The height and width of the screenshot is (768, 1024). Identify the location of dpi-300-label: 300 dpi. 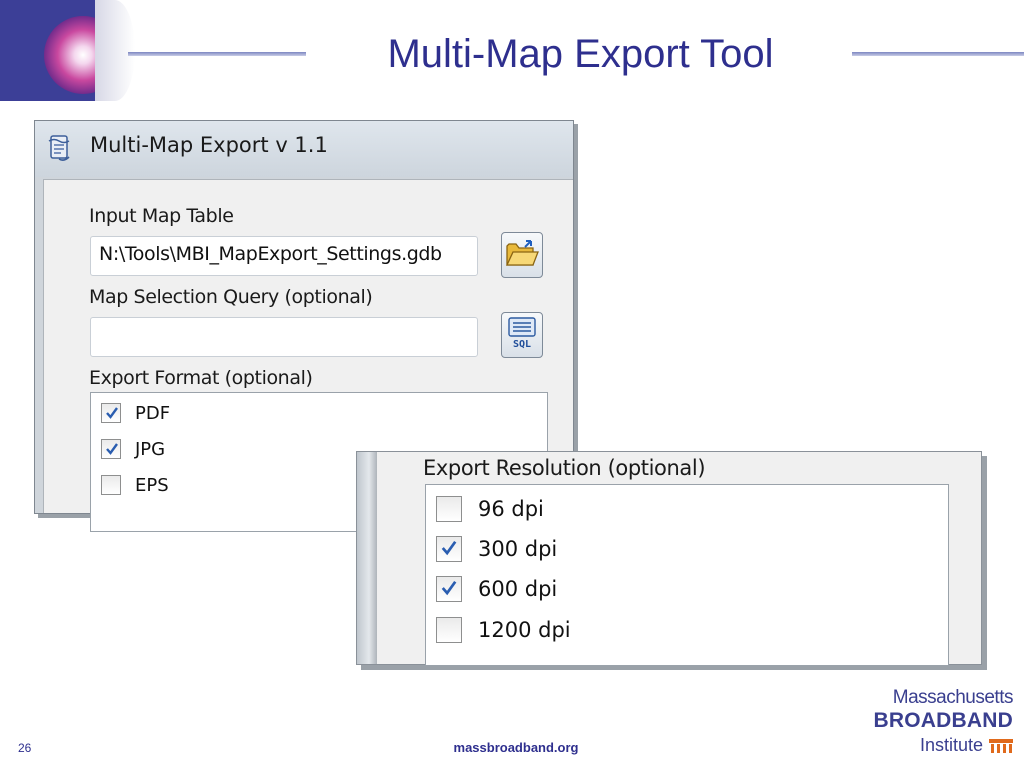
(518, 549).